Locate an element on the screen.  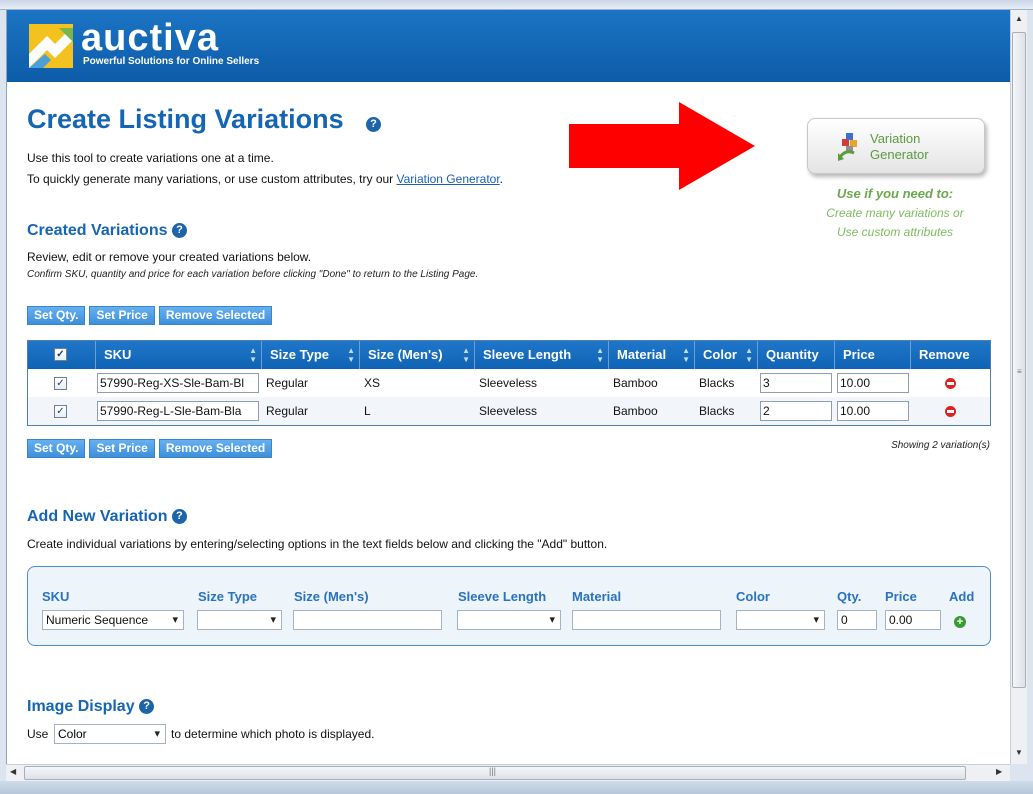
column-sku-label: SKU is located at coordinates (118, 354).